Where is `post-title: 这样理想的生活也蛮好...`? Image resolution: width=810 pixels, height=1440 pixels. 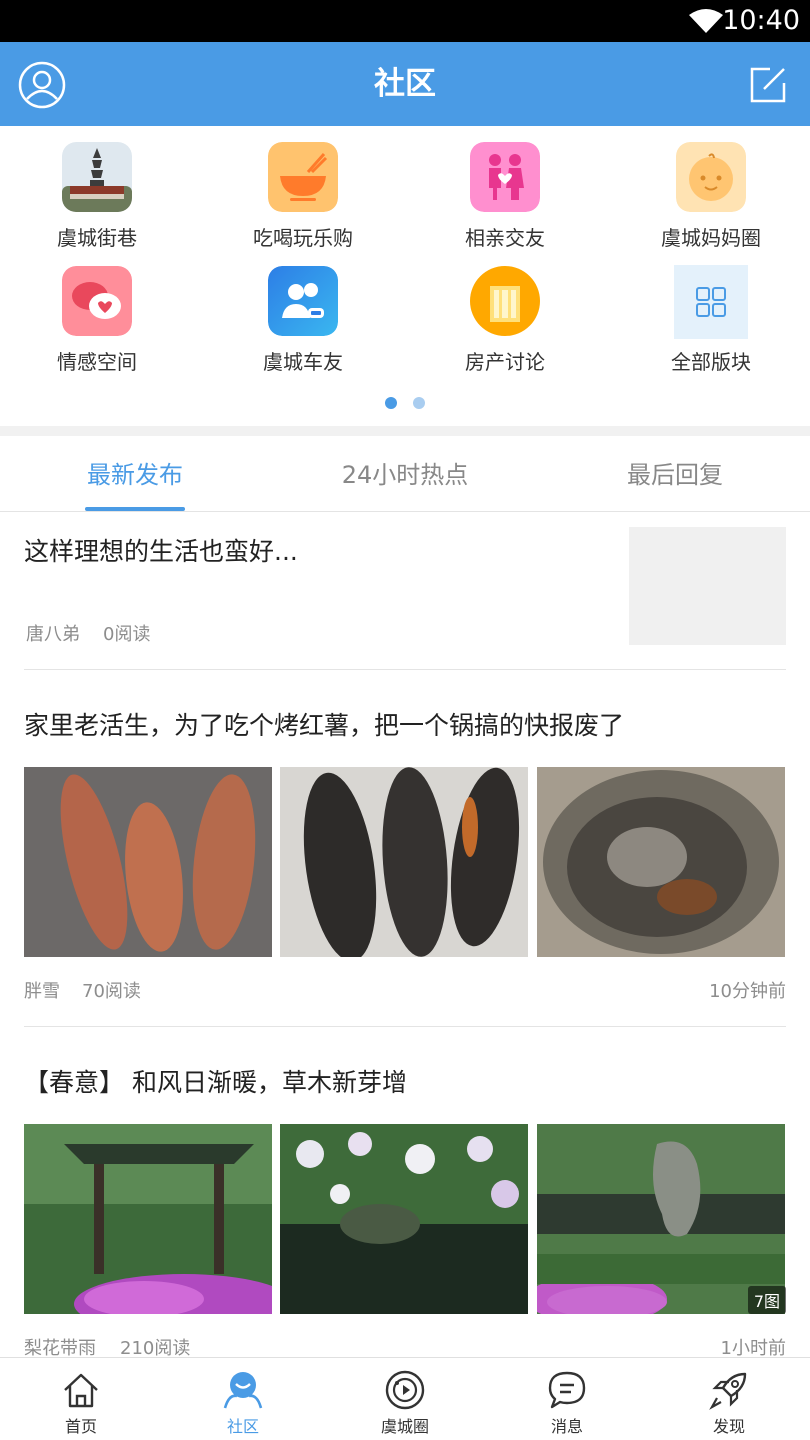 post-title: 这样理想的生活也蛮好... is located at coordinates (161, 551).